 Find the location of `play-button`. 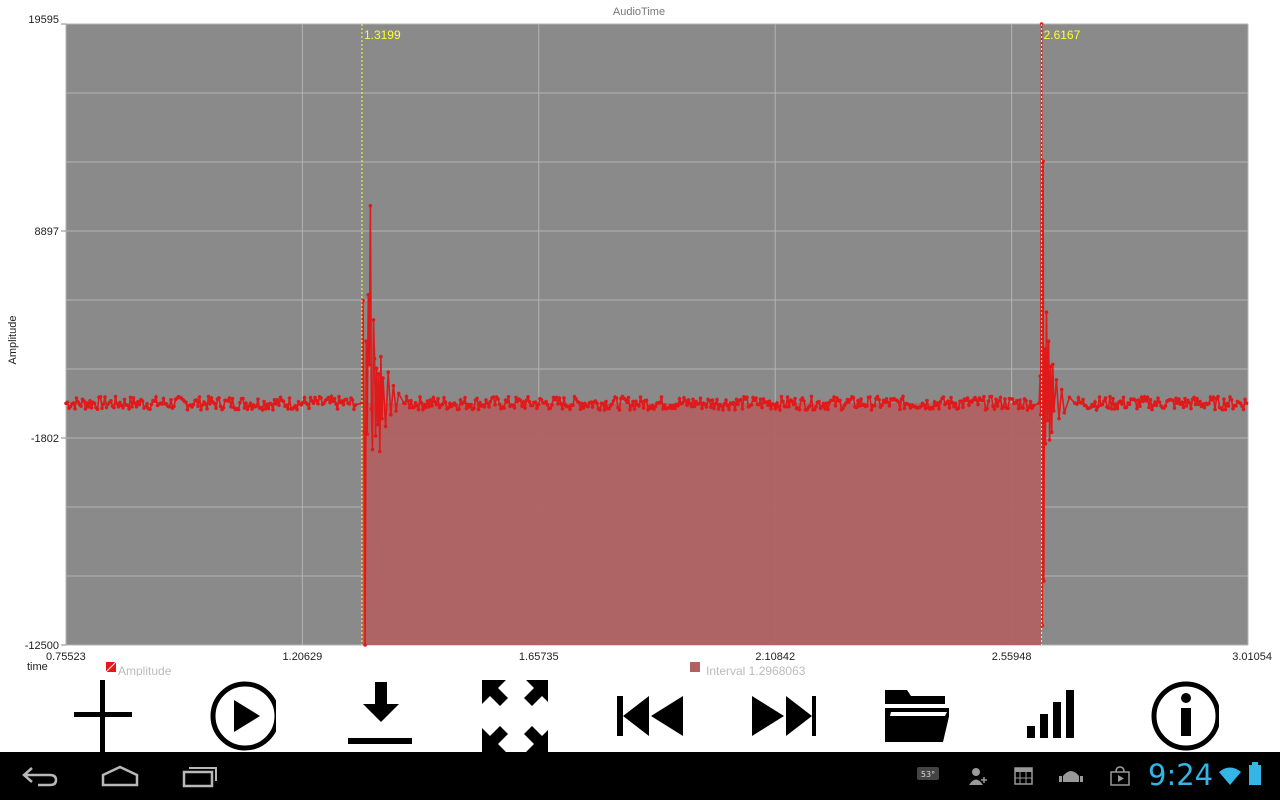

play-button is located at coordinates (238, 714).